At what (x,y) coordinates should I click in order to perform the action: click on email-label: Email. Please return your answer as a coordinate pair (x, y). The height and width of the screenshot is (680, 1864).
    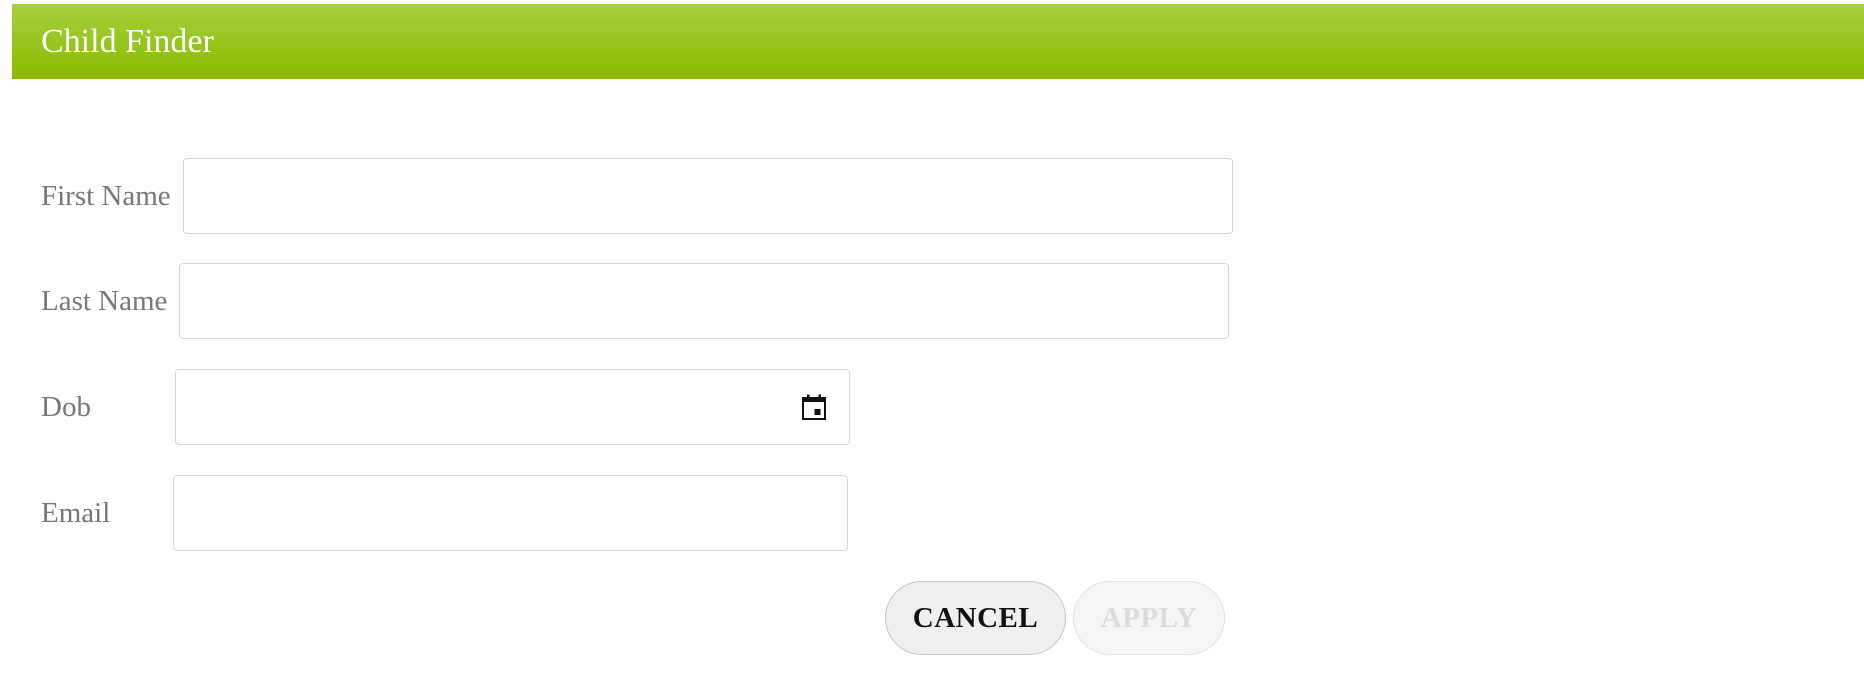
    Looking at the image, I should click on (76, 513).